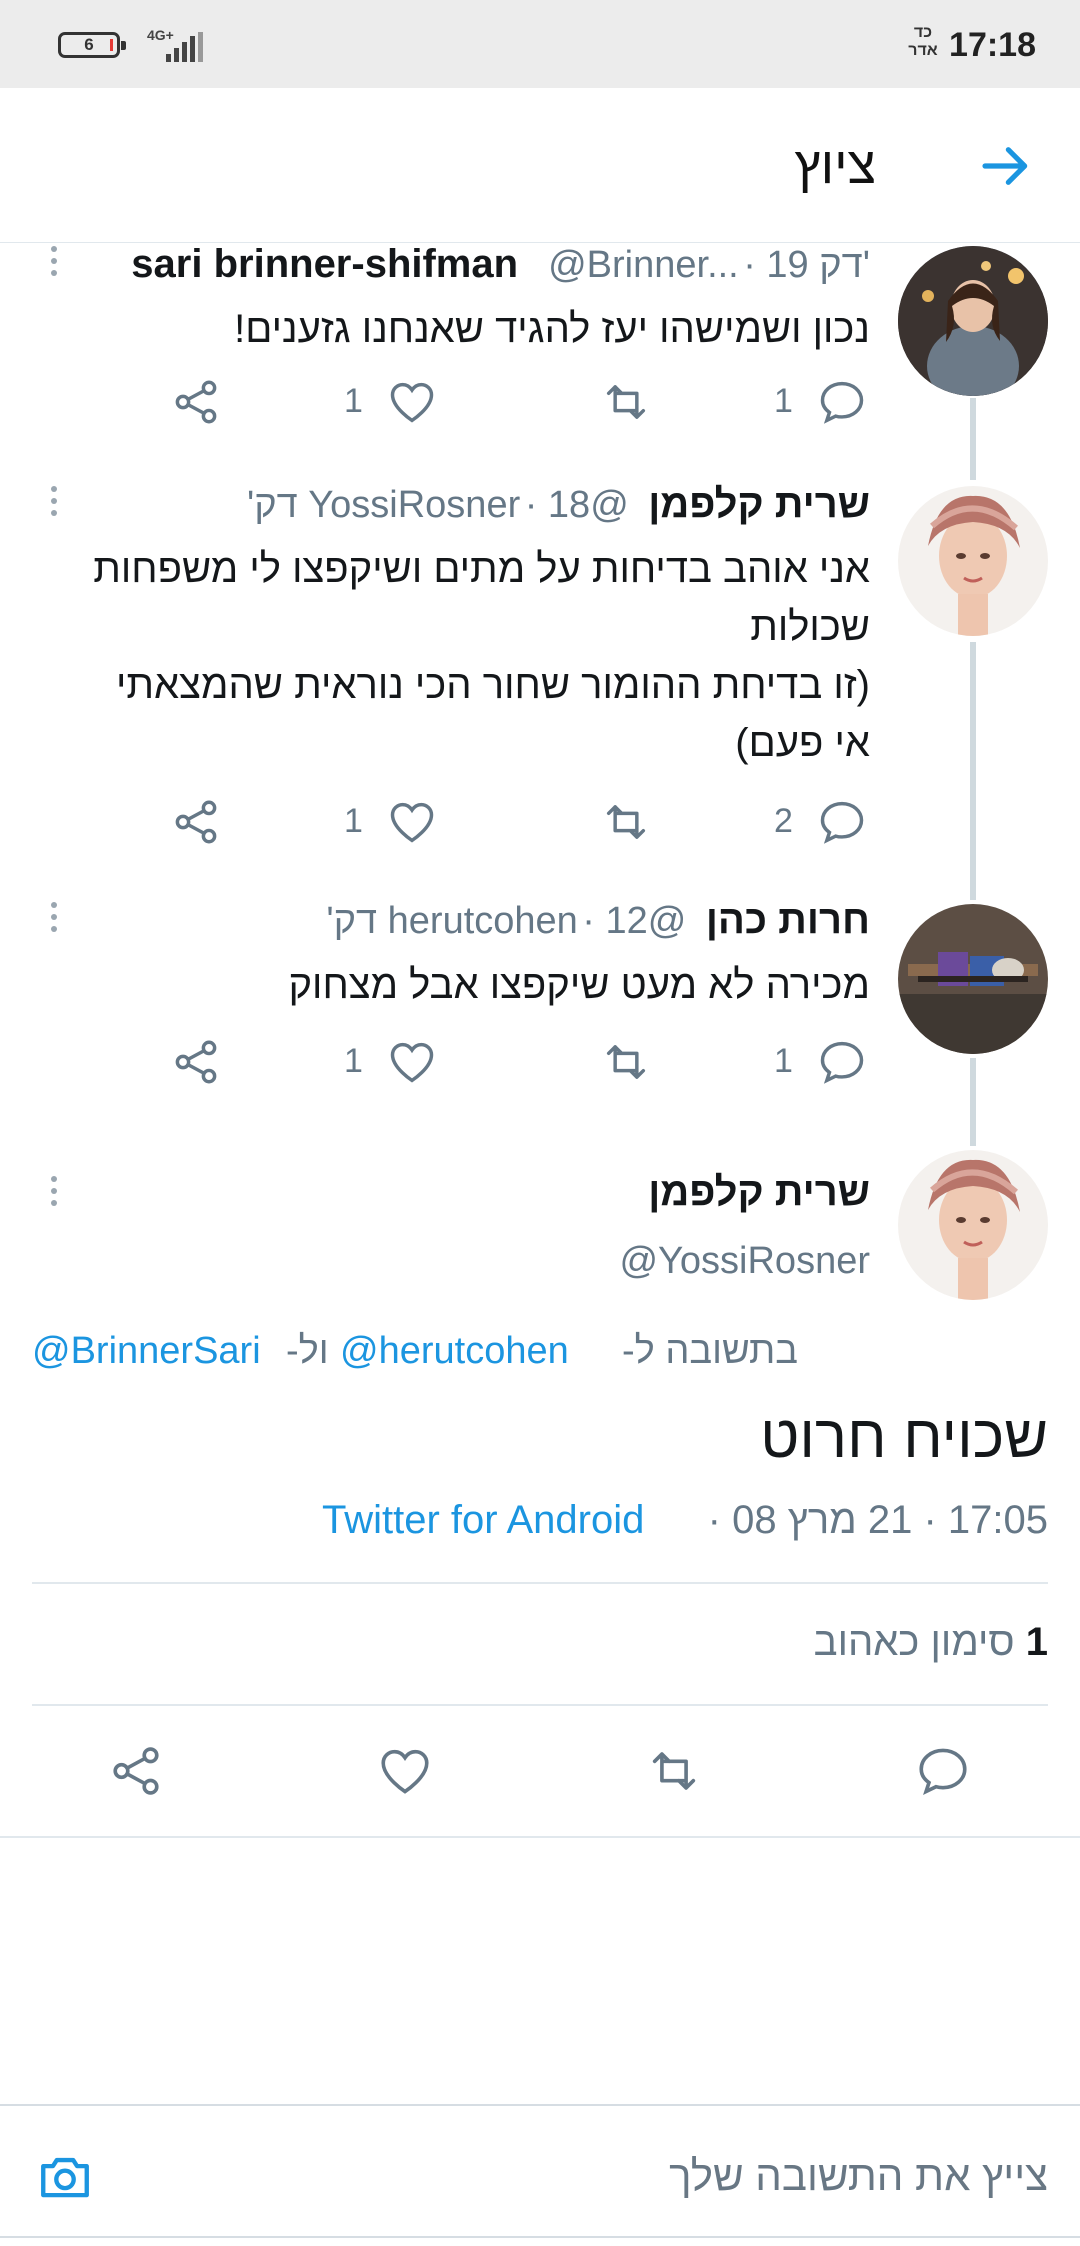 This screenshot has width=1080, height=2246. I want to click on tweet-source: Twitter for Android, so click(483, 1520).